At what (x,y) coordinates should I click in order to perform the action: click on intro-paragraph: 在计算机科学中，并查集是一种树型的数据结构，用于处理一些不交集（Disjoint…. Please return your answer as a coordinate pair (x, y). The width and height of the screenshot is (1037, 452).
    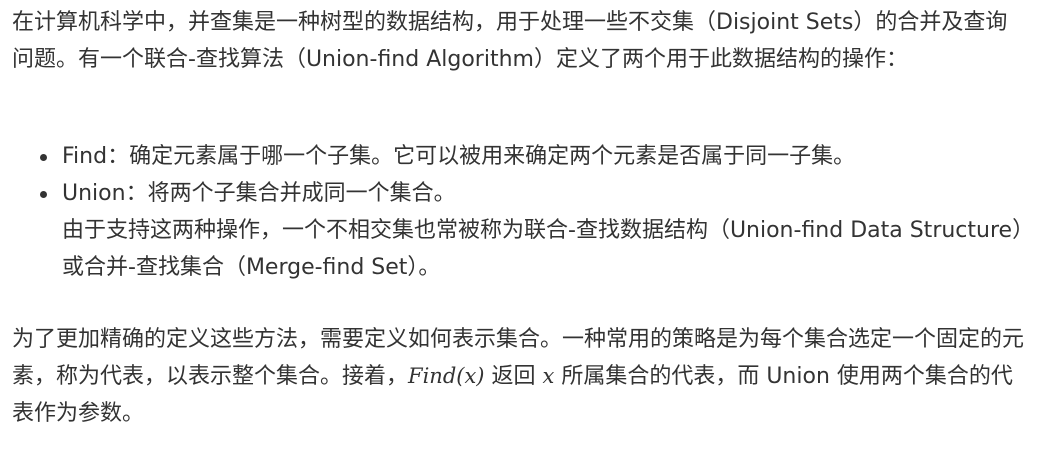
    Looking at the image, I should click on (510, 41).